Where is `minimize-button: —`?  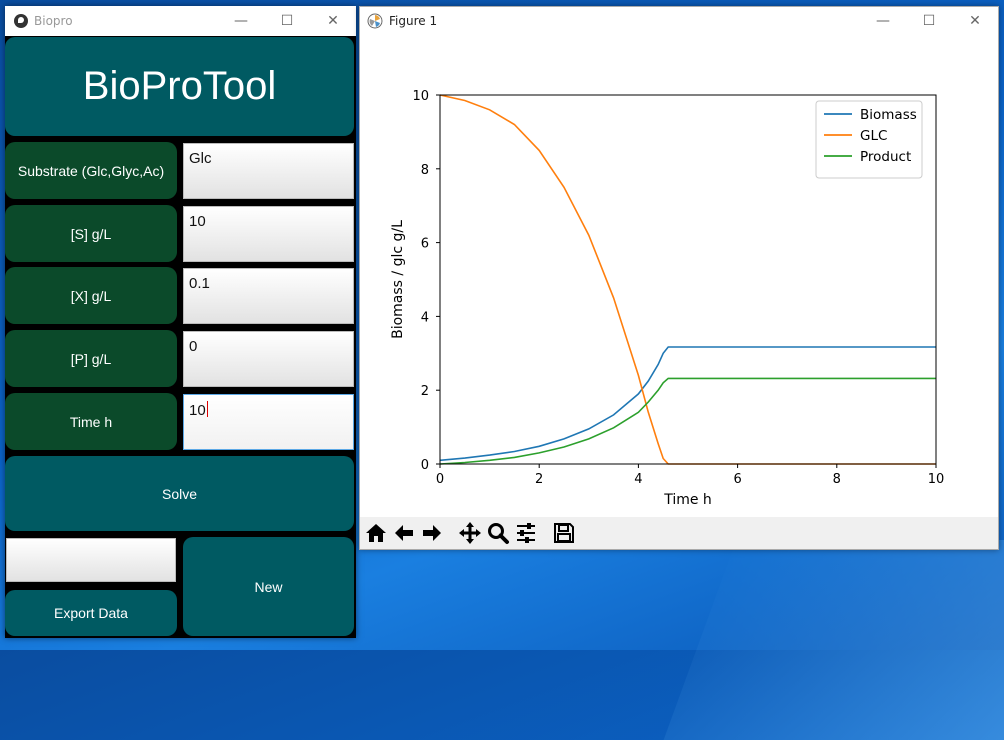 minimize-button: — is located at coordinates (241, 21).